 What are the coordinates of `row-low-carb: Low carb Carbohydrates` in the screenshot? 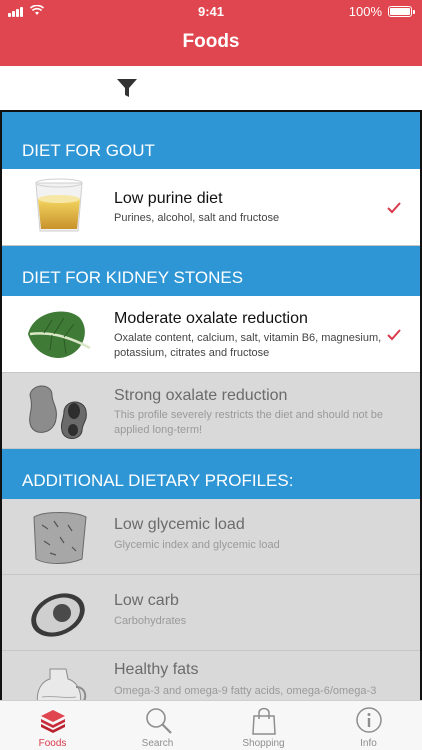 It's located at (211, 613).